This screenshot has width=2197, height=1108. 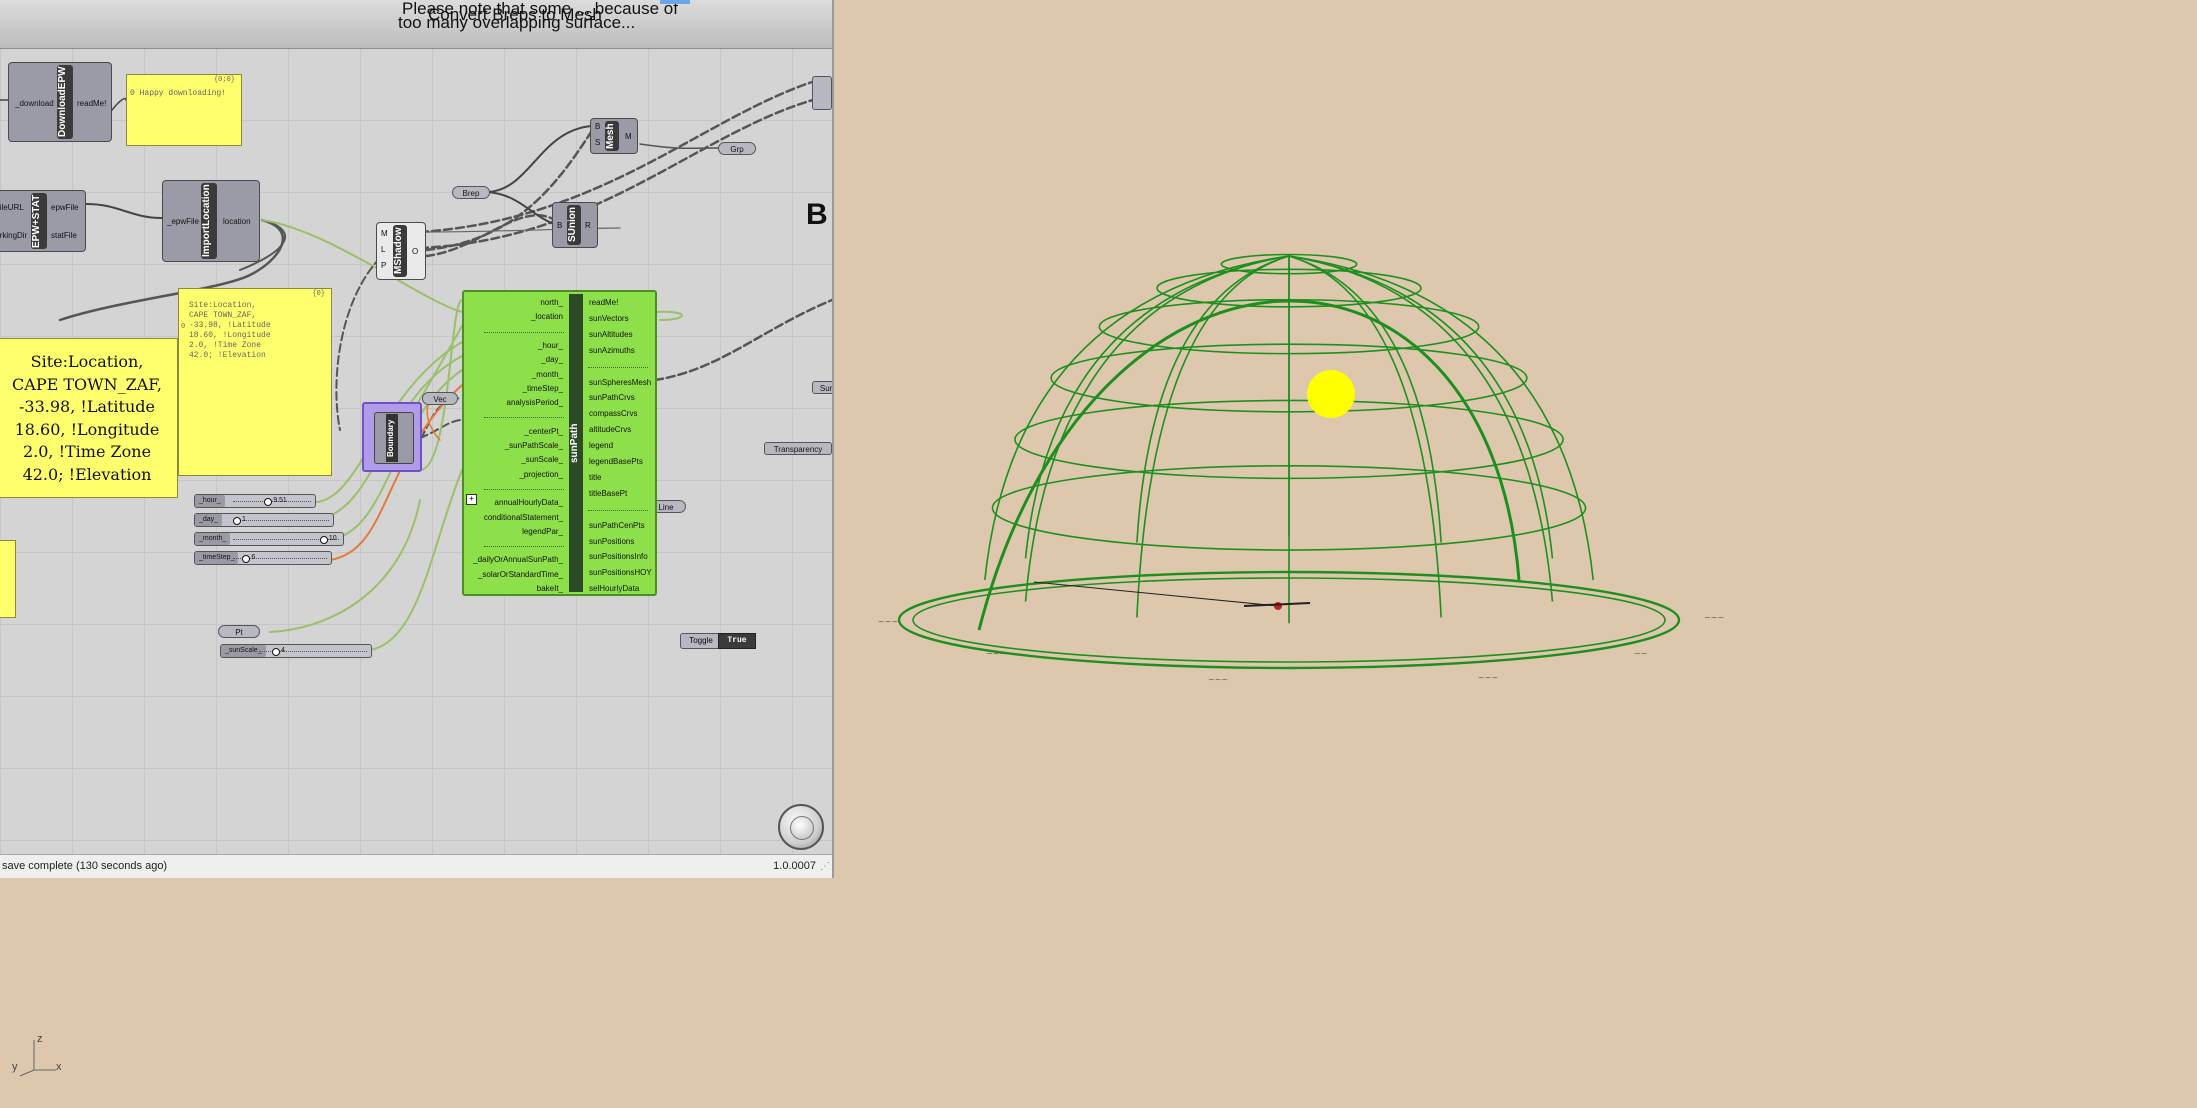 I want to click on sunpath-output-port: selHourlyData, so click(x=614, y=588).